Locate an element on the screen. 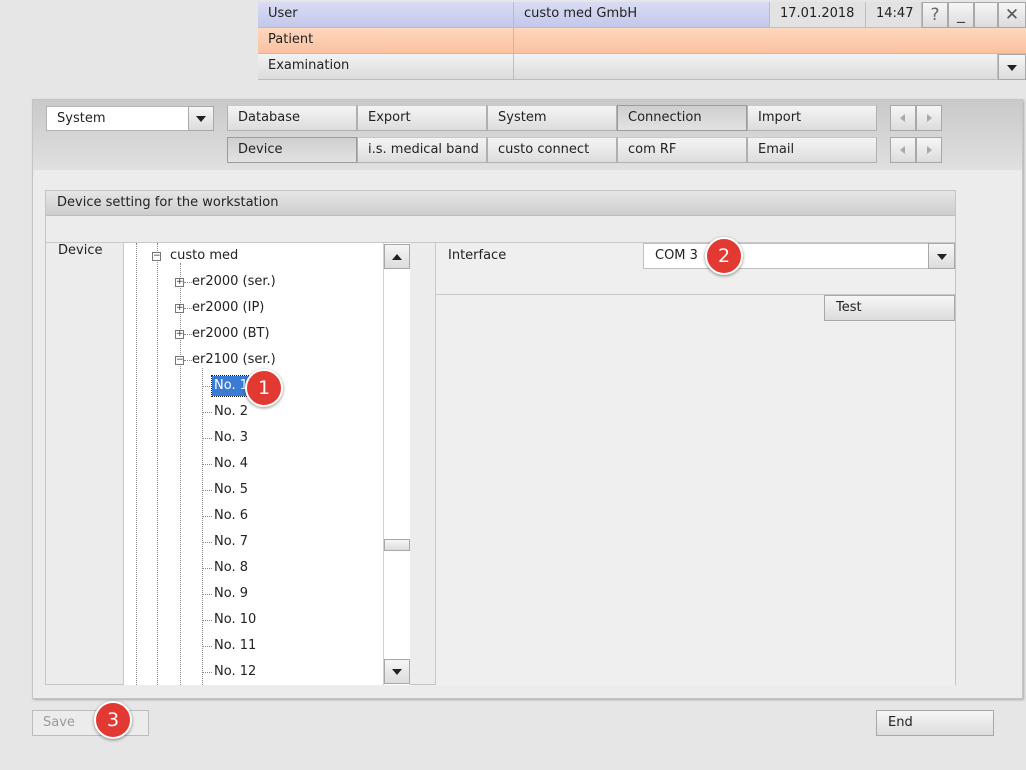 The width and height of the screenshot is (1026, 770). tree-node-no-10: No. 10 is located at coordinates (235, 620).